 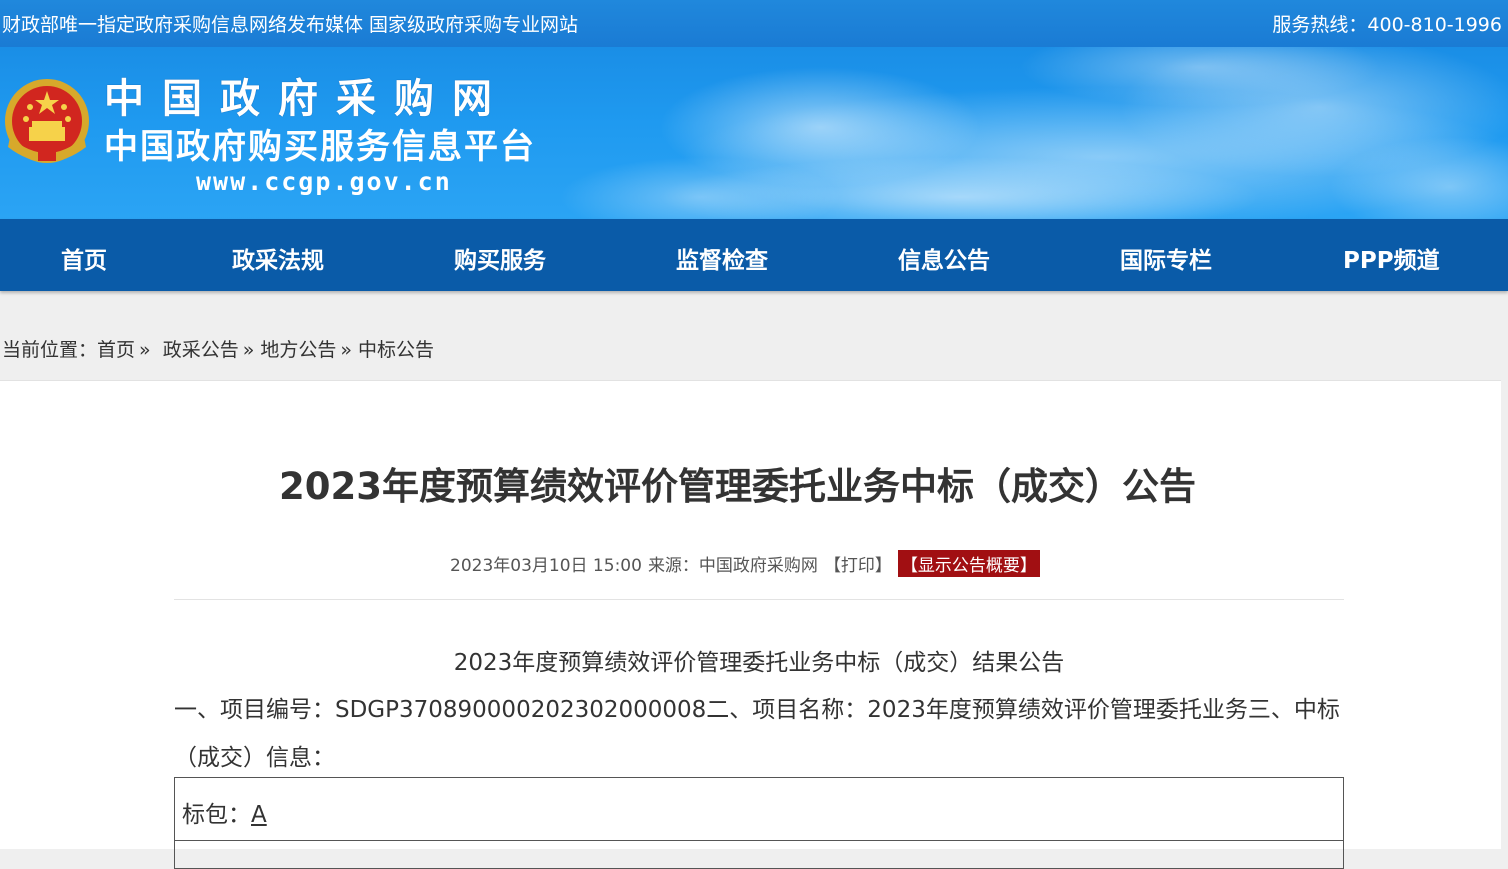 What do you see at coordinates (1387, 25) in the screenshot?
I see `service-hotline: 服务热线：400-810-1996` at bounding box center [1387, 25].